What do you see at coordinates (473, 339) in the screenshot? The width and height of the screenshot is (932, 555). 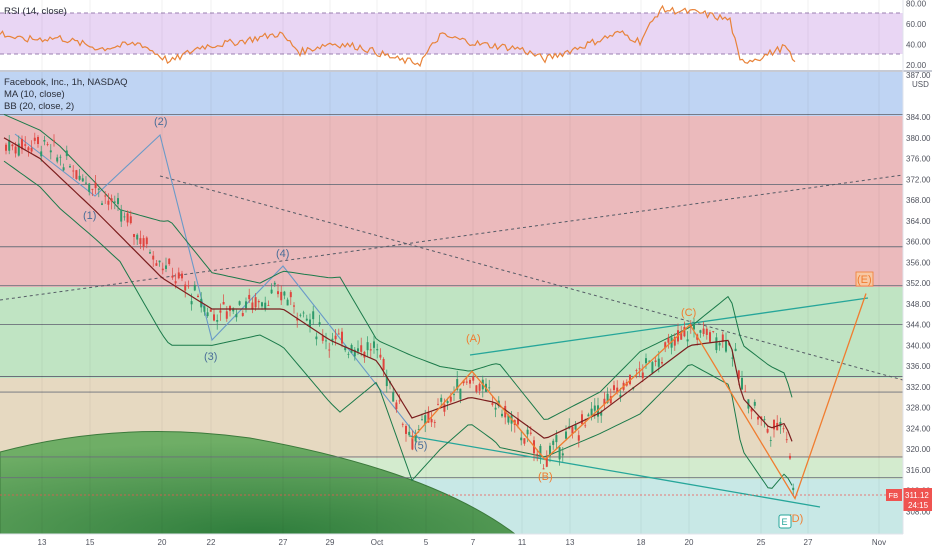 I see `wave-label-a: (A)` at bounding box center [473, 339].